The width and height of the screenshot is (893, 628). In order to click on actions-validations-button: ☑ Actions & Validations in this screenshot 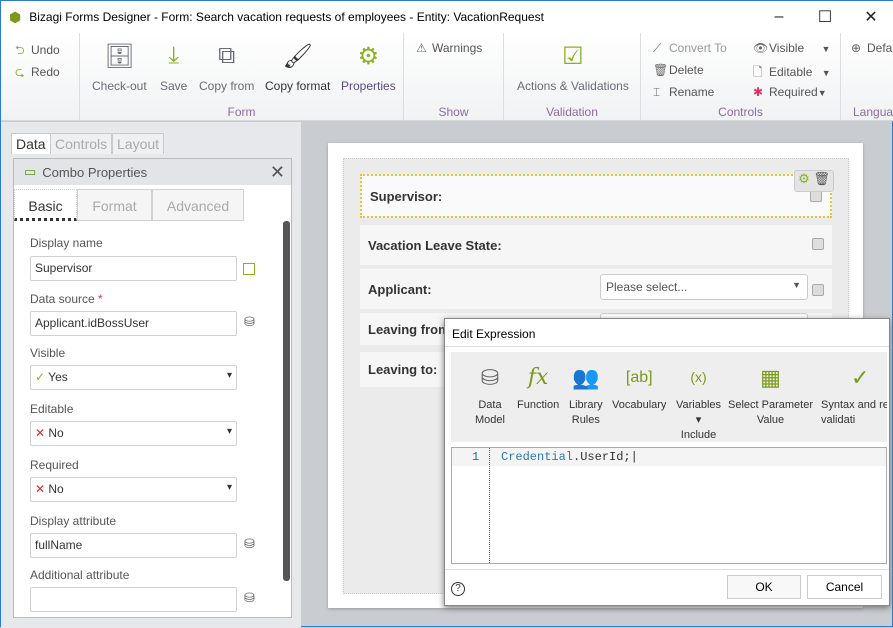, I will do `click(573, 66)`.